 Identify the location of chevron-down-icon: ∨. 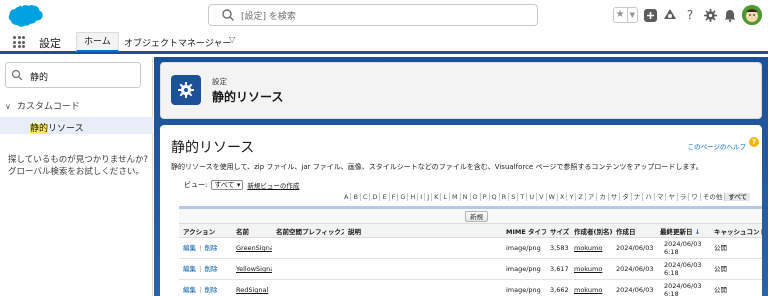
(8, 106).